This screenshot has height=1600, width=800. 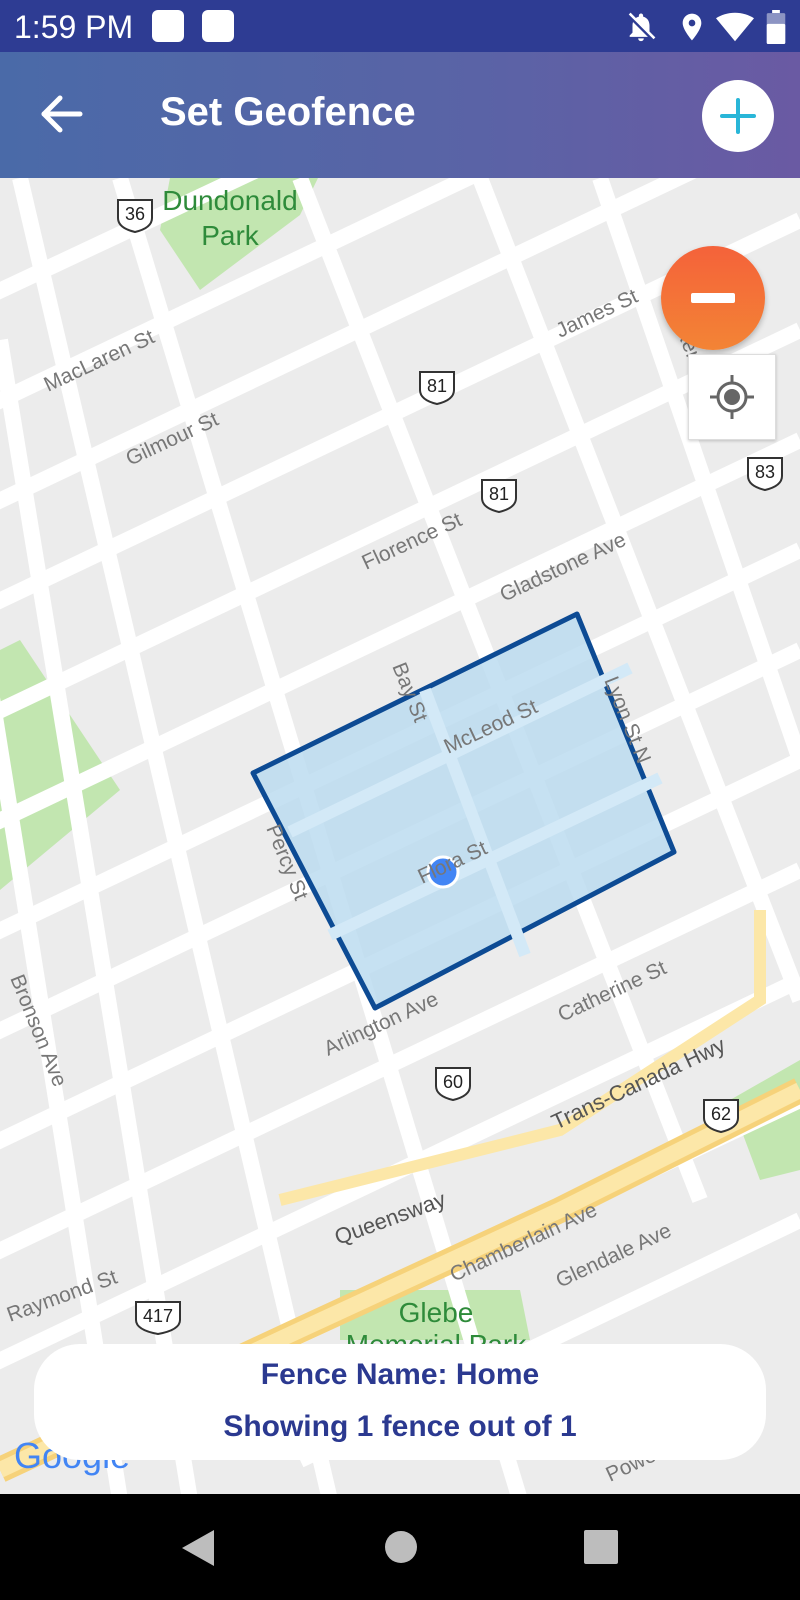 I want to click on triangle-back-icon, so click(x=198, y=1548).